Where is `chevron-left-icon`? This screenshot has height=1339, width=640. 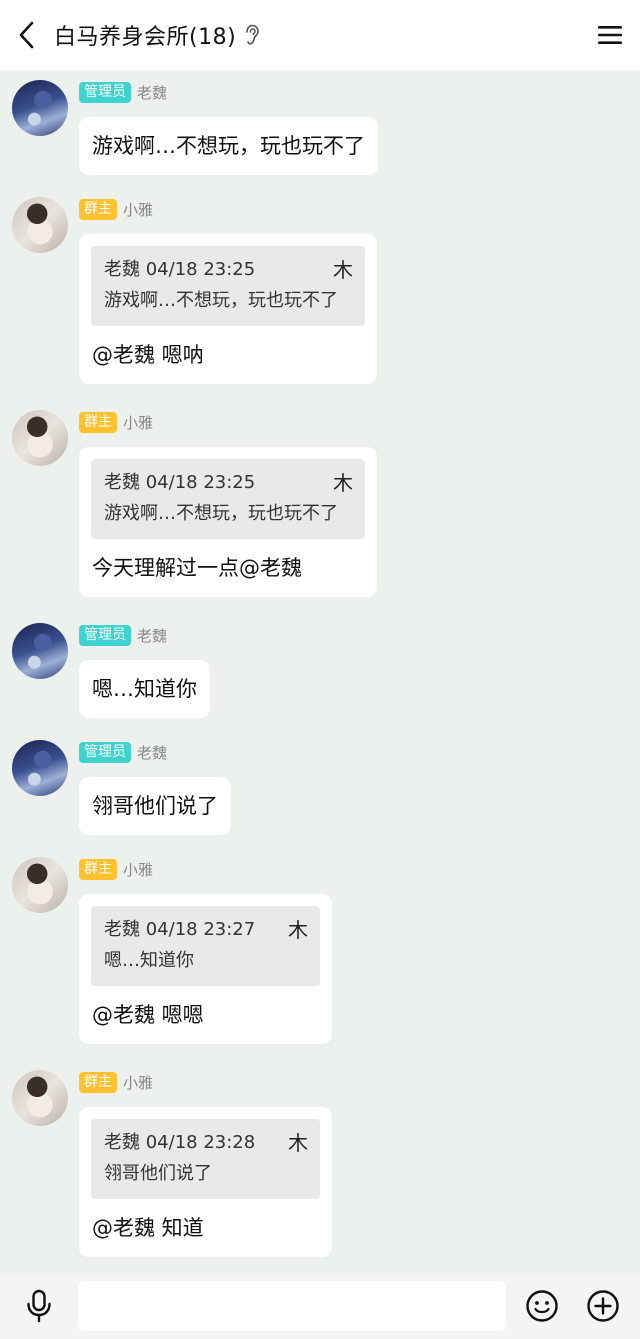
chevron-left-icon is located at coordinates (26, 35).